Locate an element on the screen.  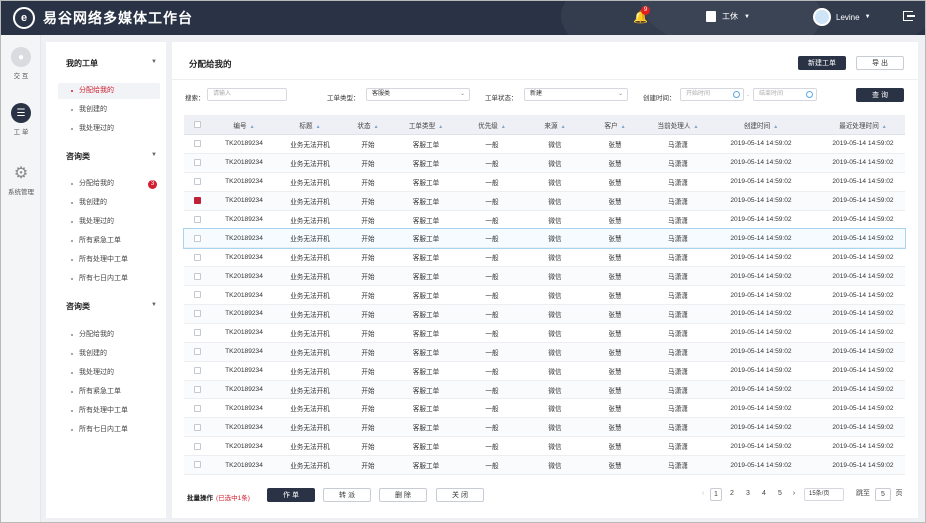
goto-label: 跳至 is located at coordinates (863, 493).